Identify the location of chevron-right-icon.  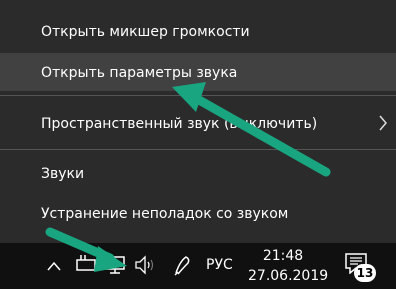
(383, 126).